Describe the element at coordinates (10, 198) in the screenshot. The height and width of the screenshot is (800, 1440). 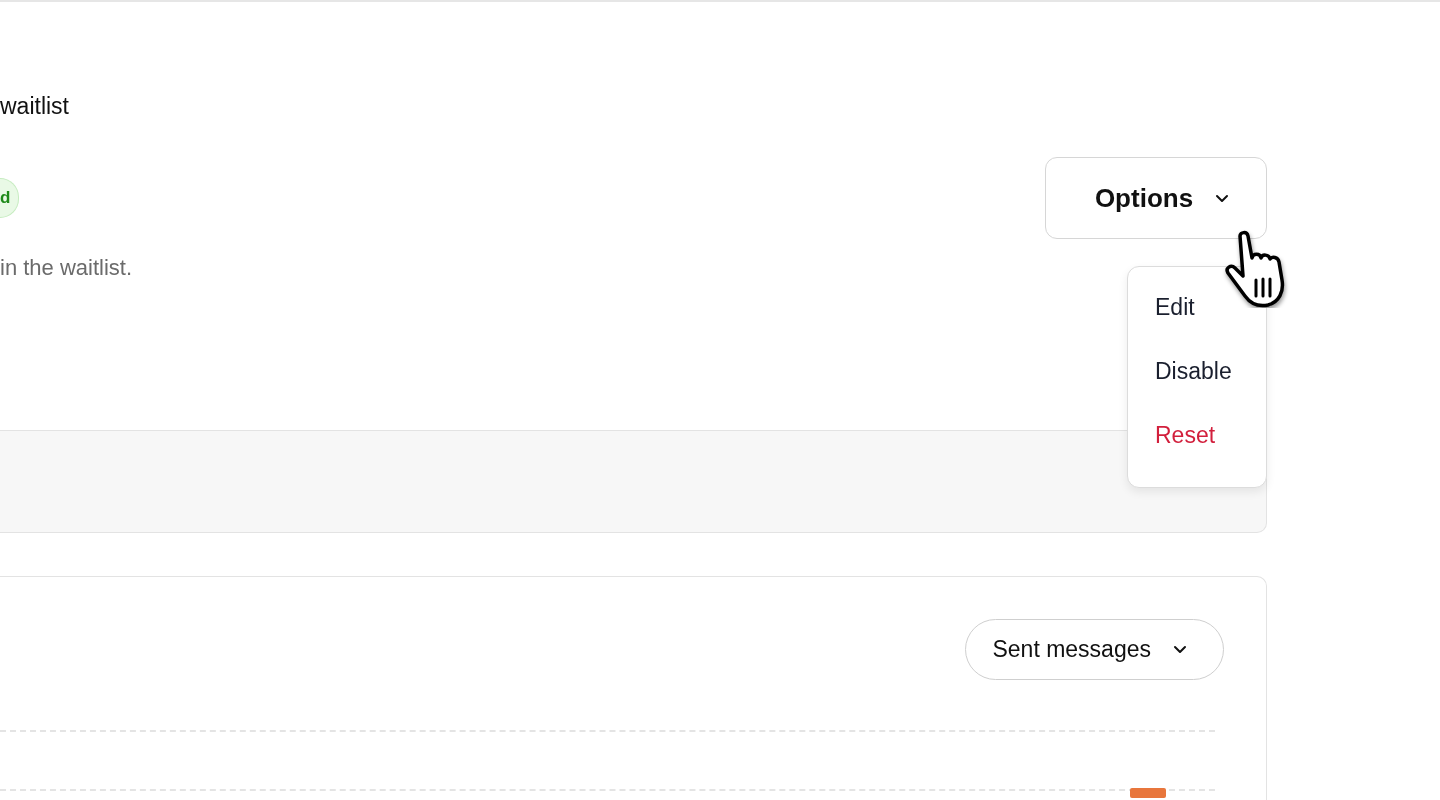
I see `status-badge: d` at that location.